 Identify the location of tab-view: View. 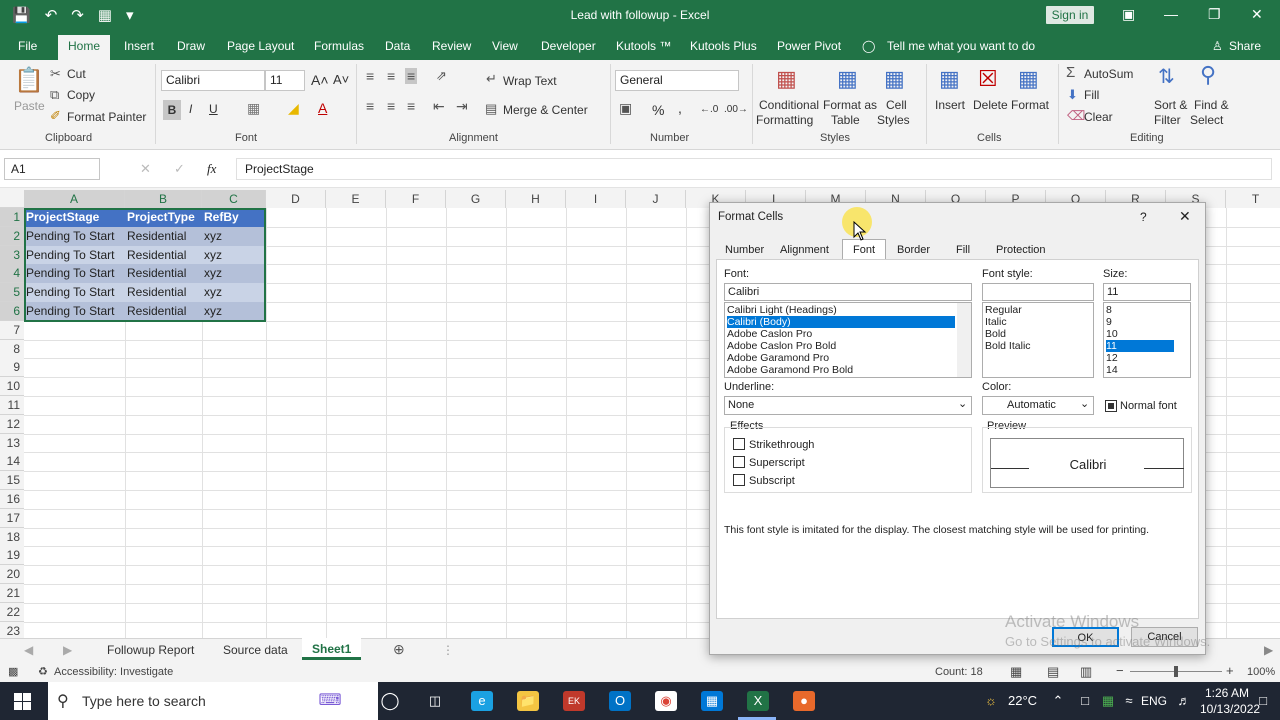
(505, 46).